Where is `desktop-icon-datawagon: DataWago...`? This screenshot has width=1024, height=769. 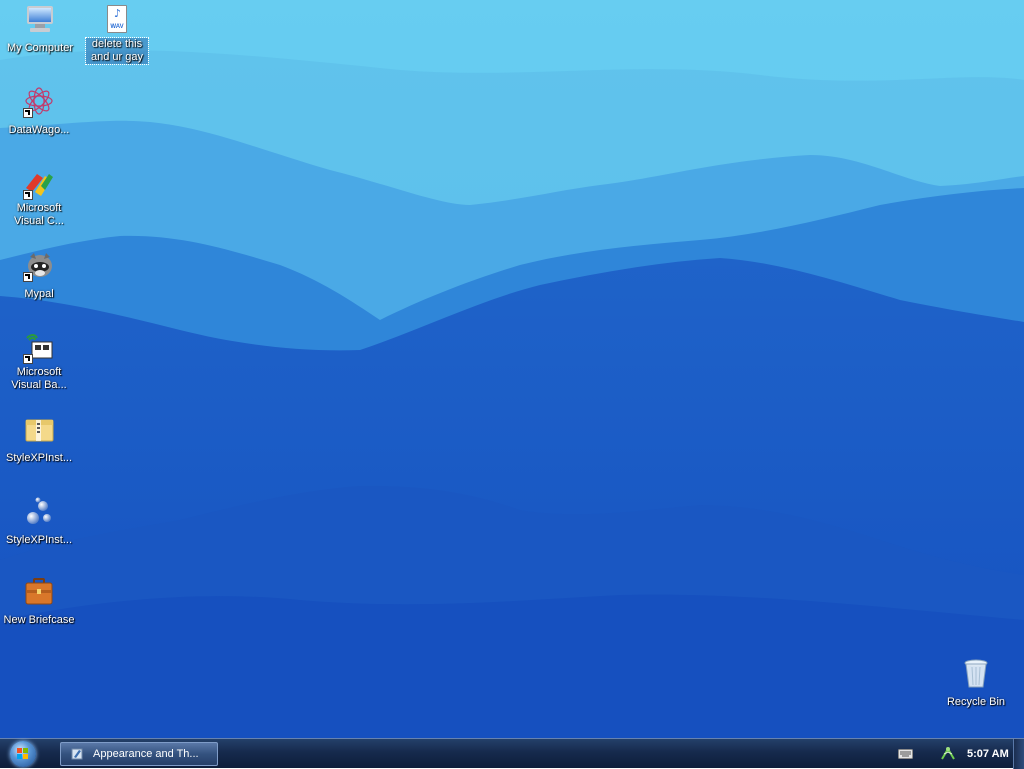 desktop-icon-datawagon: DataWago... is located at coordinates (39, 112).